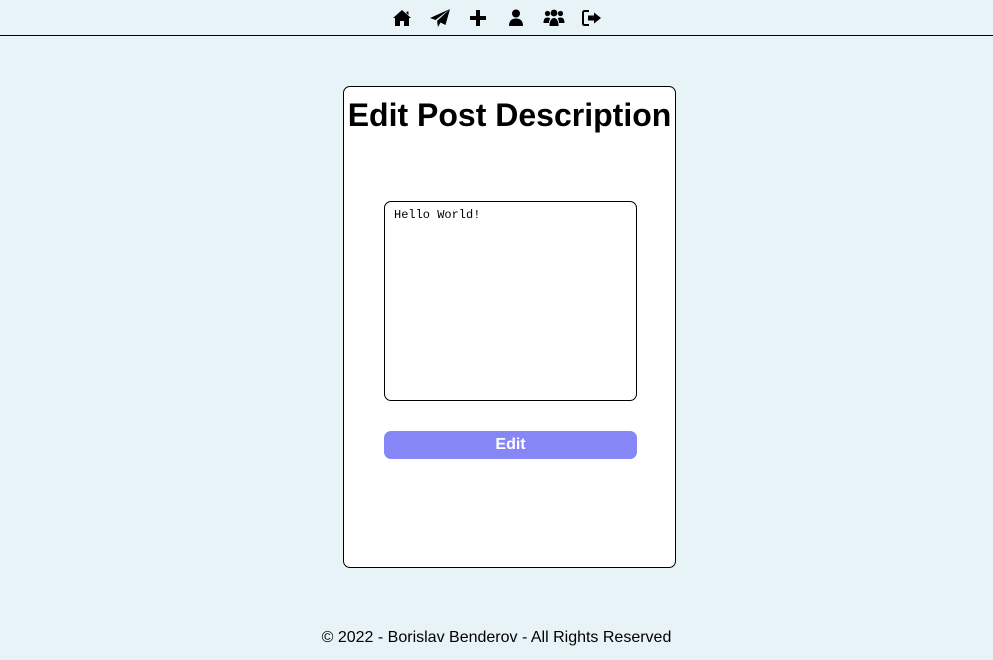 The image size is (993, 660). Describe the element at coordinates (509, 115) in the screenshot. I see `page-title: Edit Post Description` at that location.